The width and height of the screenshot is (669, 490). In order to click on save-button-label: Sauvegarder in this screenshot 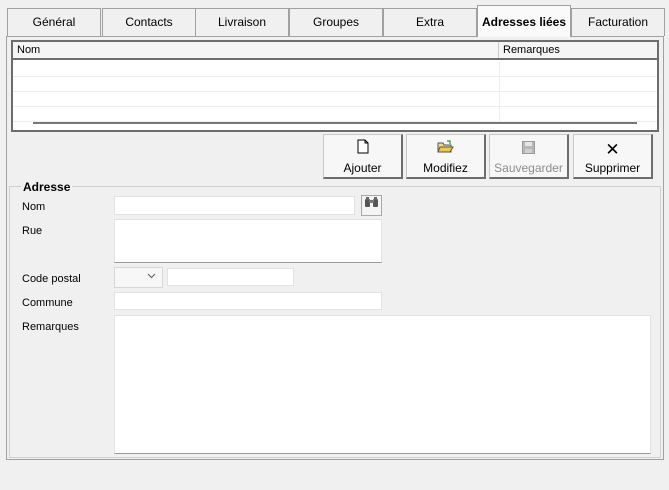, I will do `click(528, 168)`.